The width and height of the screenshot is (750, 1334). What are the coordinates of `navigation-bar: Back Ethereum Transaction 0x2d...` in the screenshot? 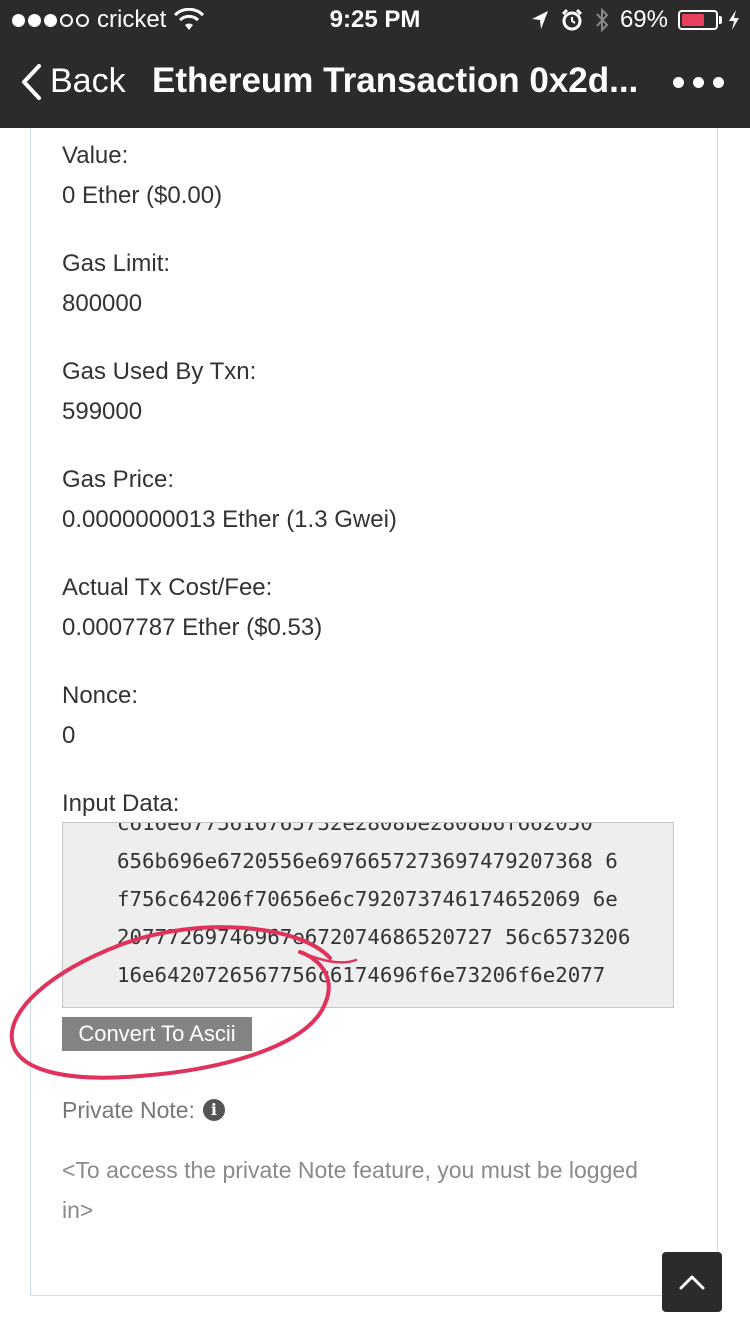 It's located at (375, 84).